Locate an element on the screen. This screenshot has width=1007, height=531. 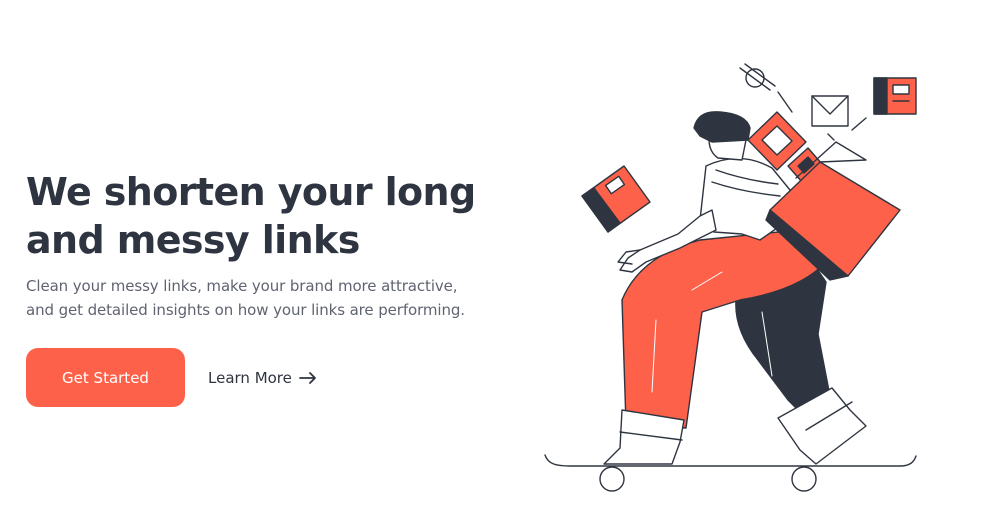
learn-more-label: Learn More is located at coordinates (250, 377).